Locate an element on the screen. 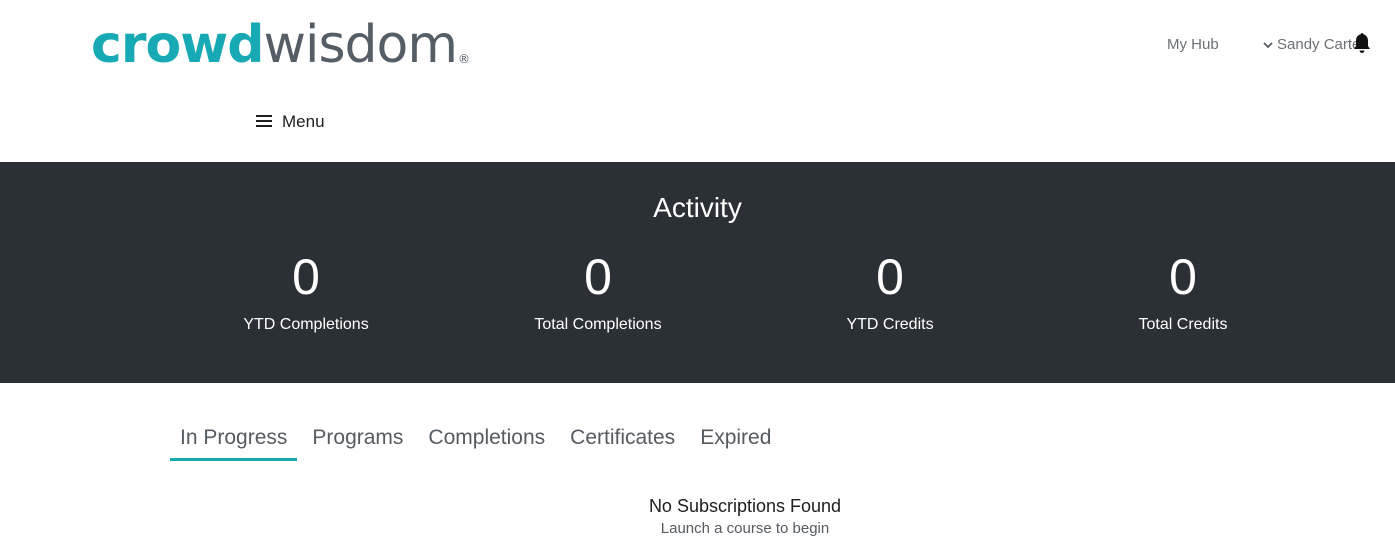 This screenshot has height=560, width=1395. my-hub-link: My Hub is located at coordinates (1193, 44).